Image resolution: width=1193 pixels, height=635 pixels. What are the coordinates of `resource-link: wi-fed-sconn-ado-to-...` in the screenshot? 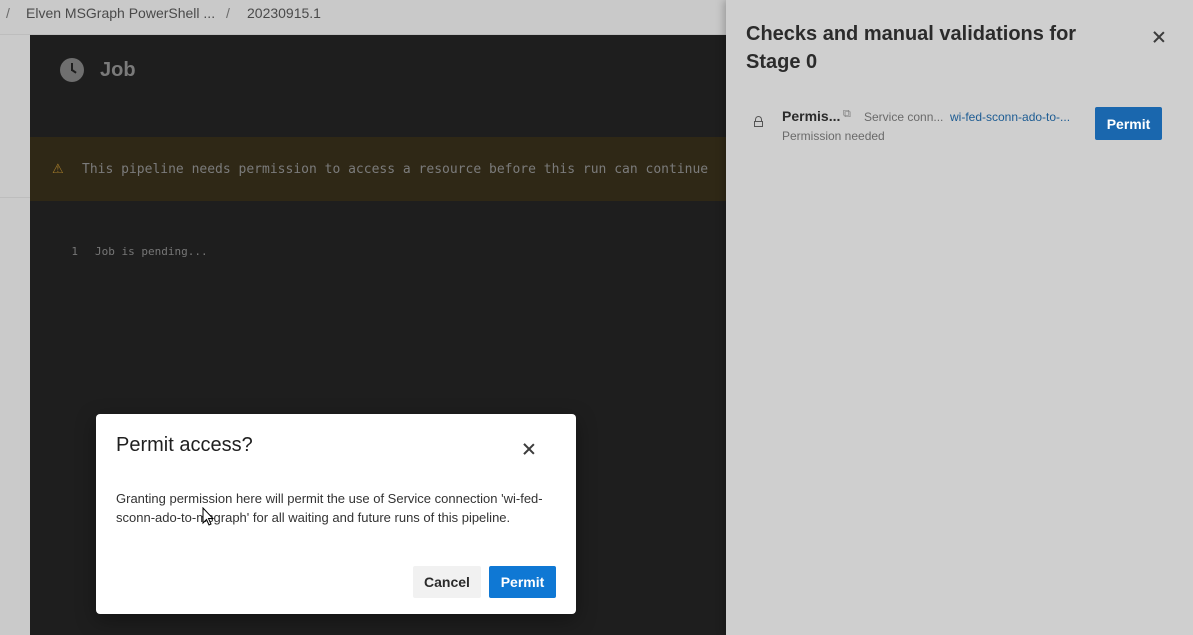 It's located at (1010, 117).